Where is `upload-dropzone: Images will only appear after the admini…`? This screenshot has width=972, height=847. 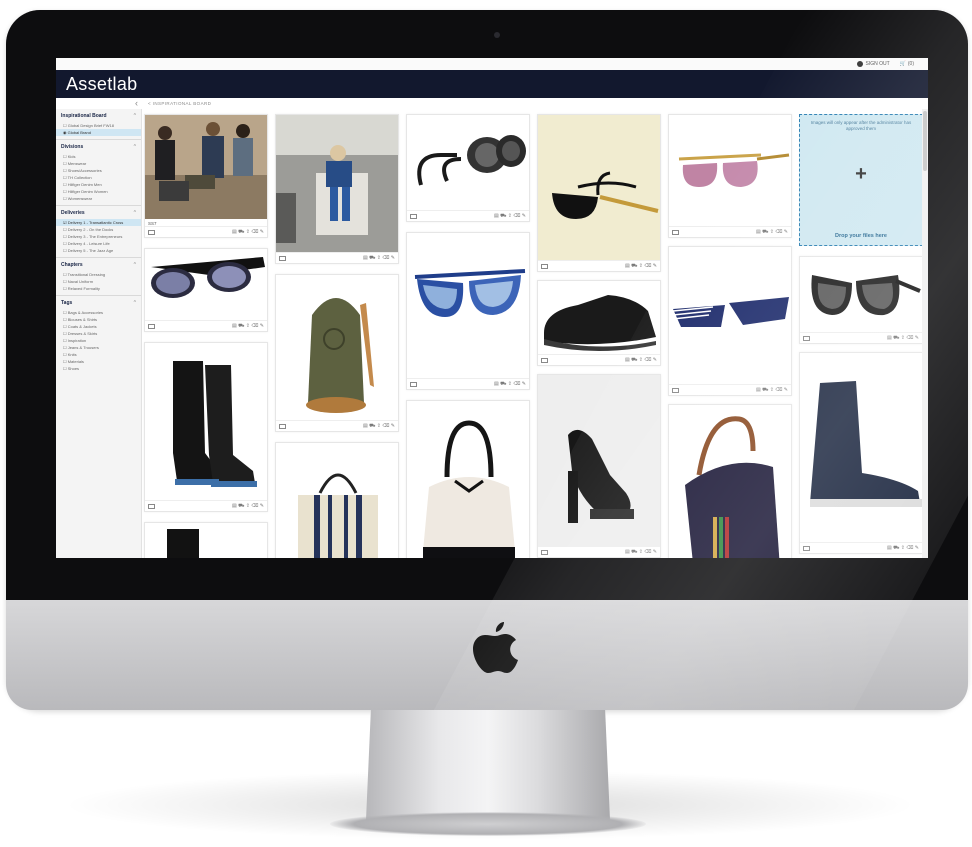
upload-dropzone: Images will only appear after the admini… is located at coordinates (861, 180).